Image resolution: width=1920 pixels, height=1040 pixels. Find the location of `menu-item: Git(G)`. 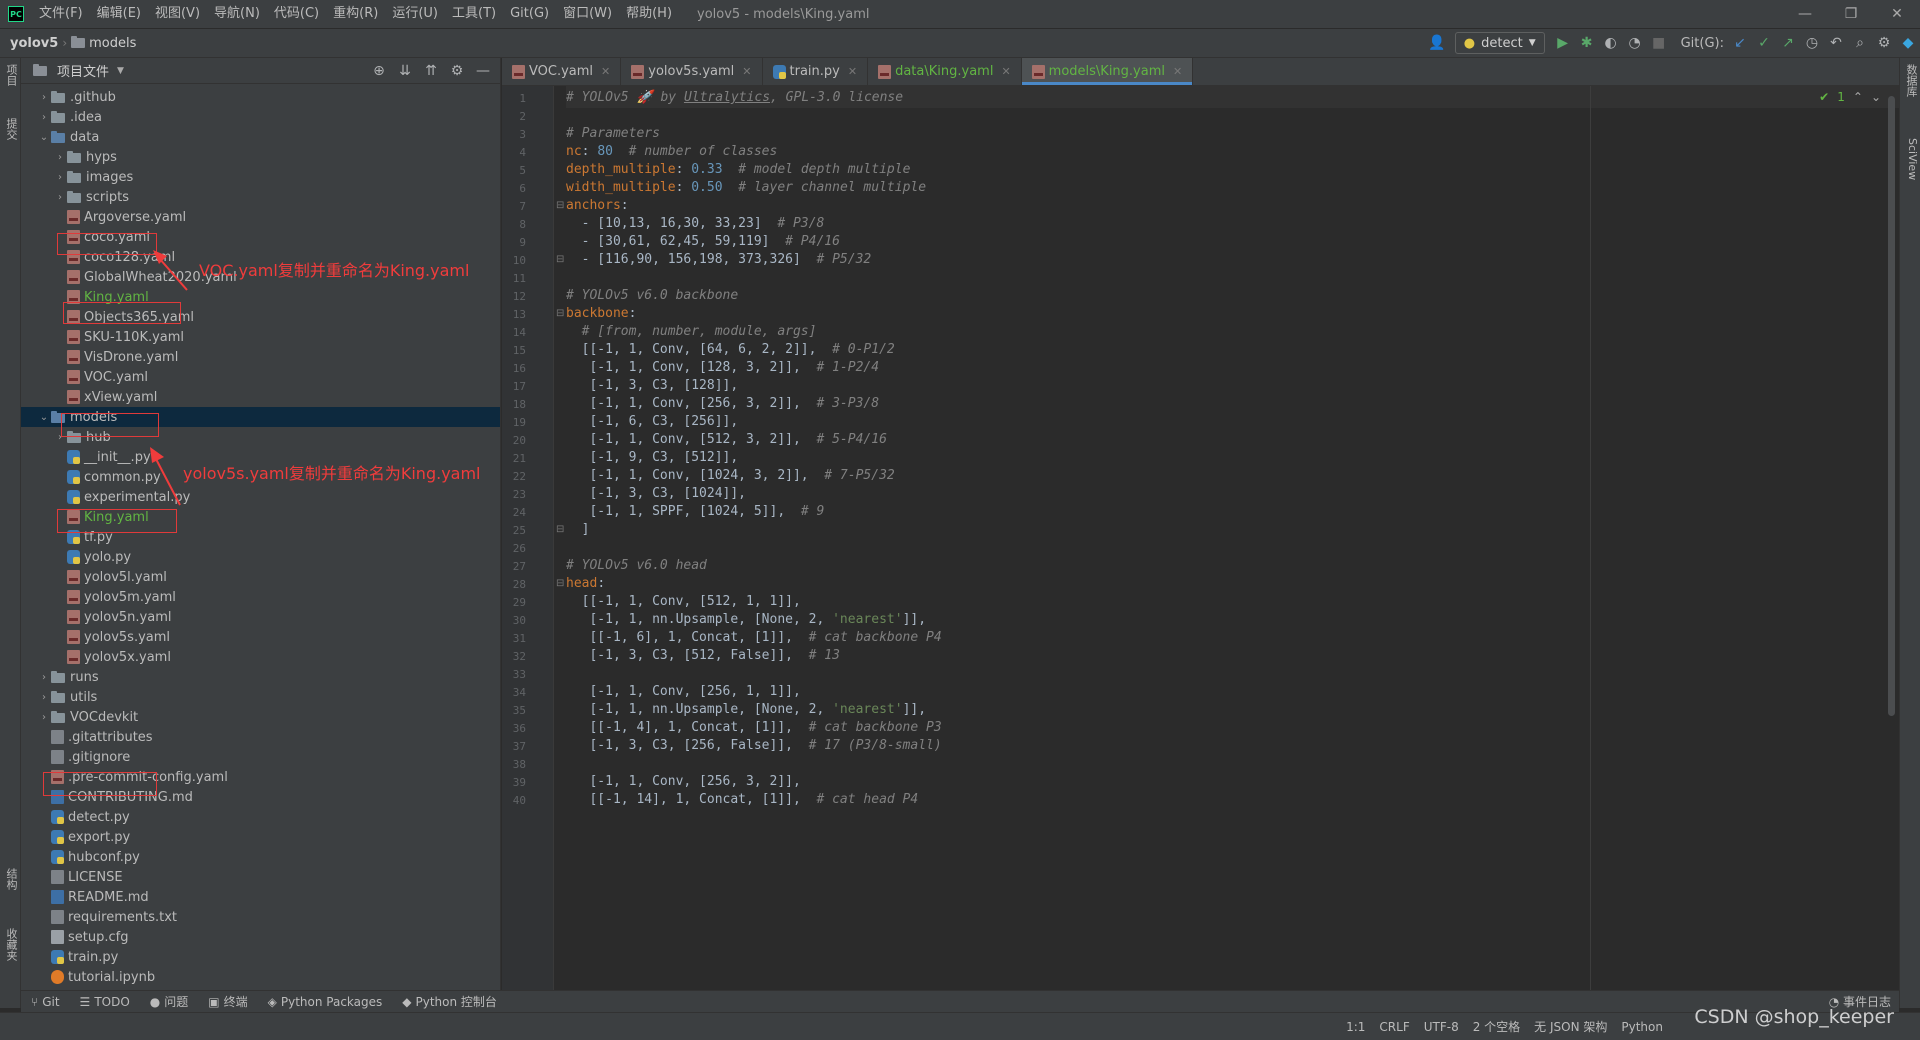

menu-item: Git(G) is located at coordinates (529, 14).